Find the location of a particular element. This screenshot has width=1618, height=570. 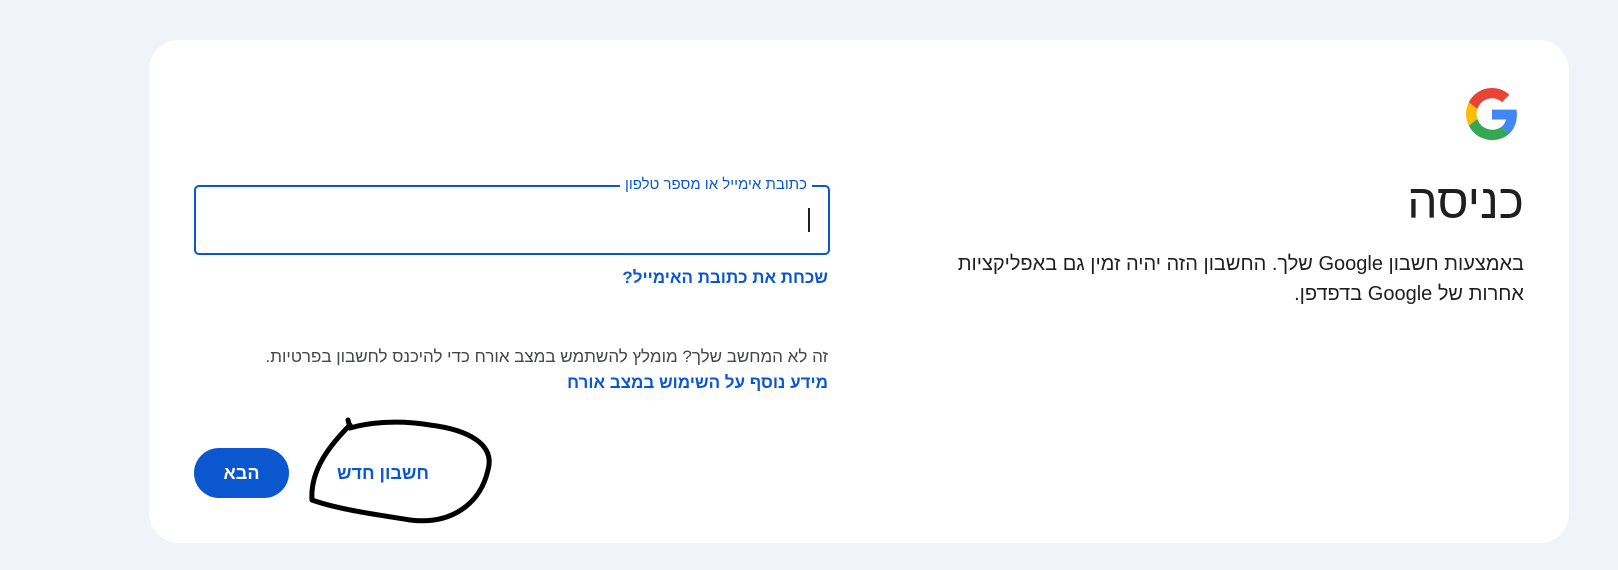

next-button: הבא is located at coordinates (241, 473).